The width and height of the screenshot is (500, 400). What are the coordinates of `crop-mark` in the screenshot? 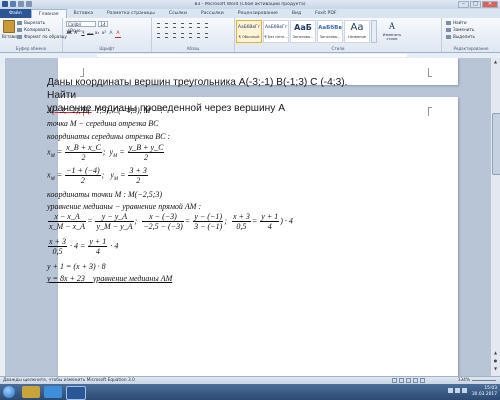 It's located at (430, 111).